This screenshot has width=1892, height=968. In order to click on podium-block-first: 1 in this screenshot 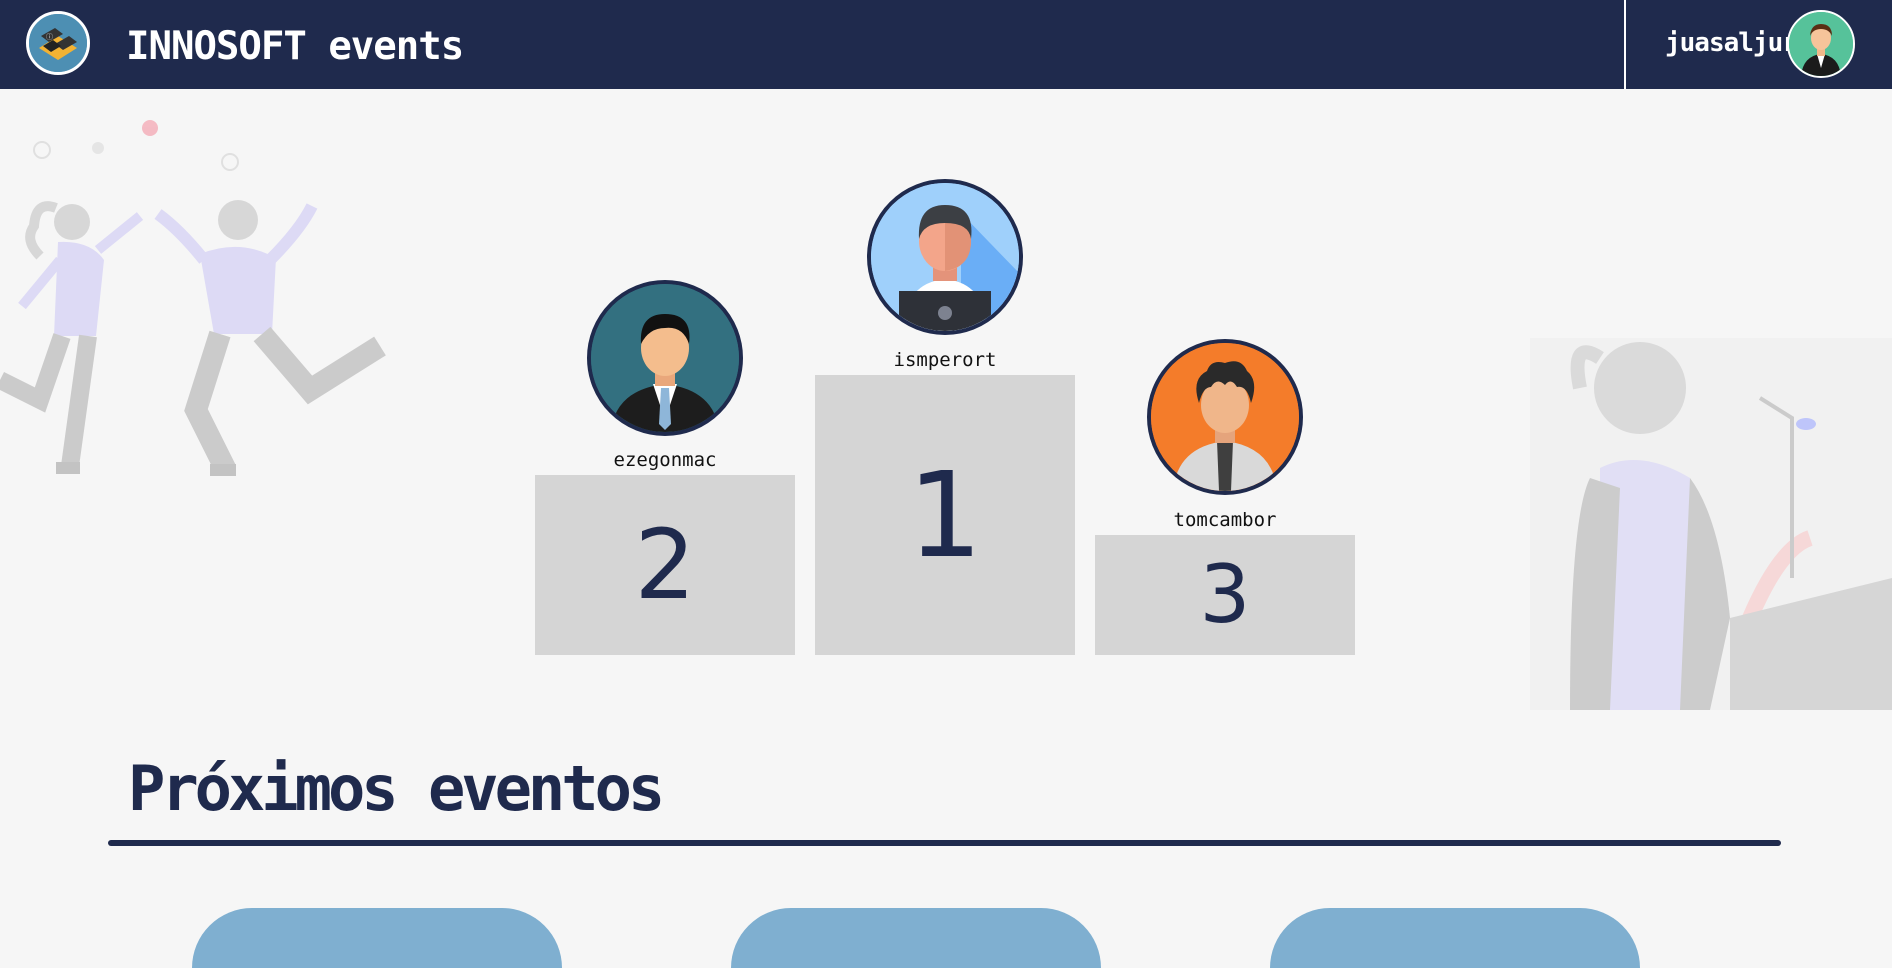, I will do `click(945, 515)`.